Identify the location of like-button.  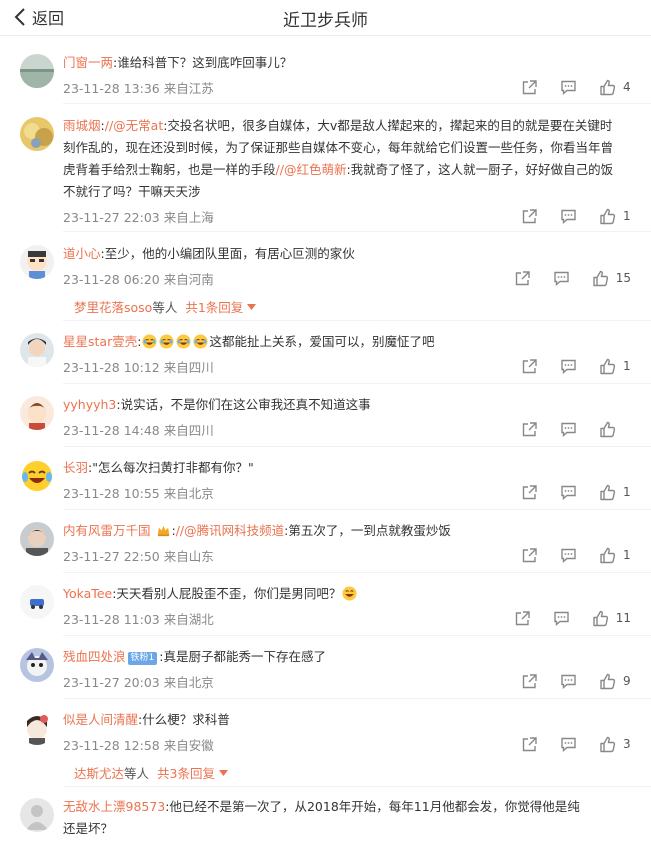
(615, 429).